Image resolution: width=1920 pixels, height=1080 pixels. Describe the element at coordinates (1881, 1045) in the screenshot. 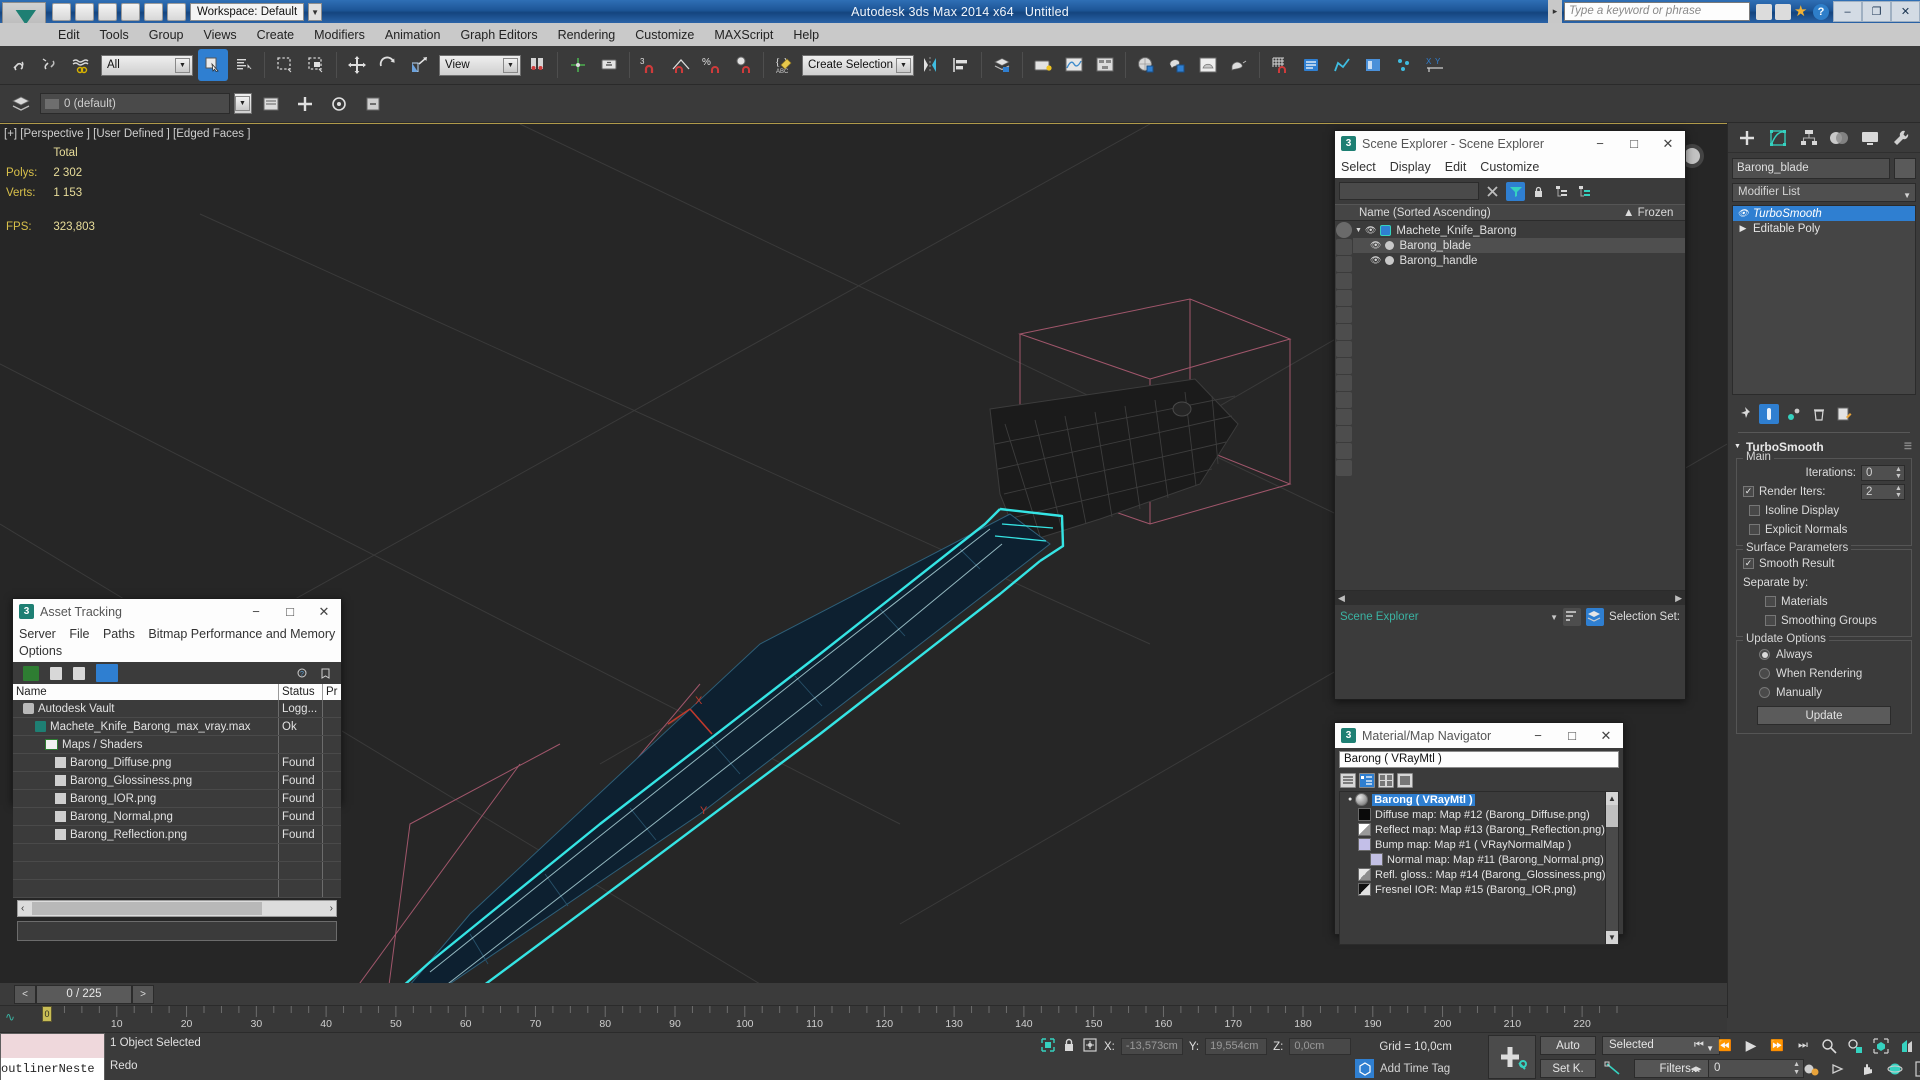

I see `zoom-extents-icon` at that location.